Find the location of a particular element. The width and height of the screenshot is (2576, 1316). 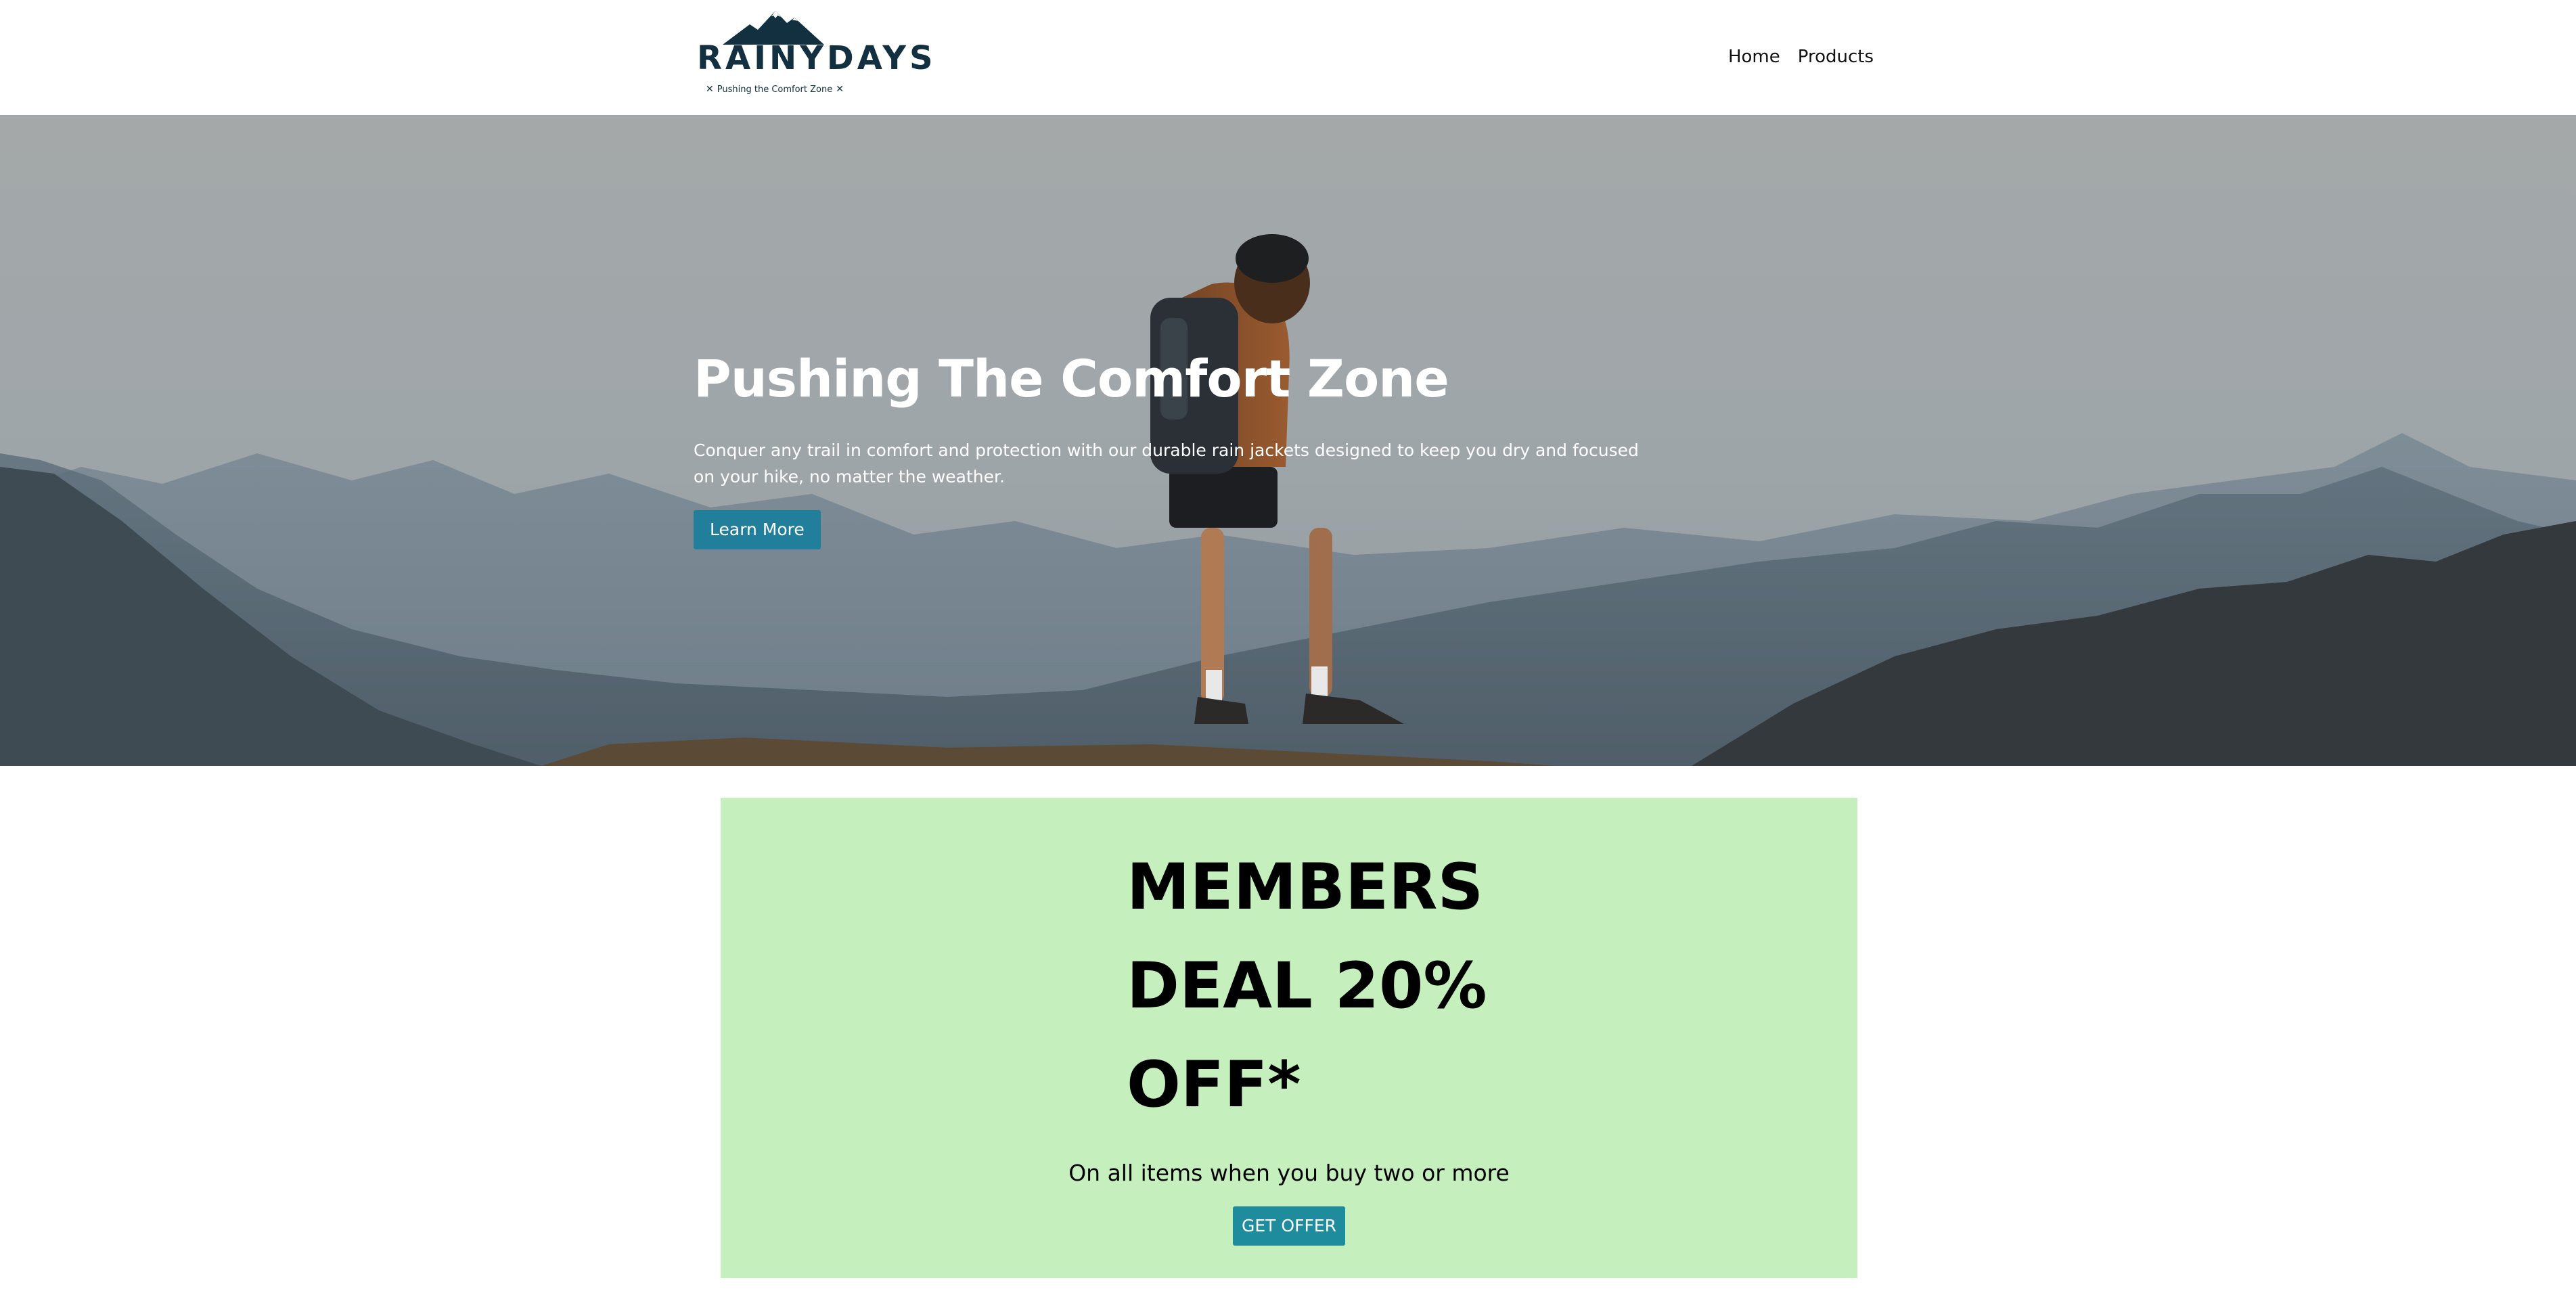

nav-link-products: Products is located at coordinates (1836, 57).